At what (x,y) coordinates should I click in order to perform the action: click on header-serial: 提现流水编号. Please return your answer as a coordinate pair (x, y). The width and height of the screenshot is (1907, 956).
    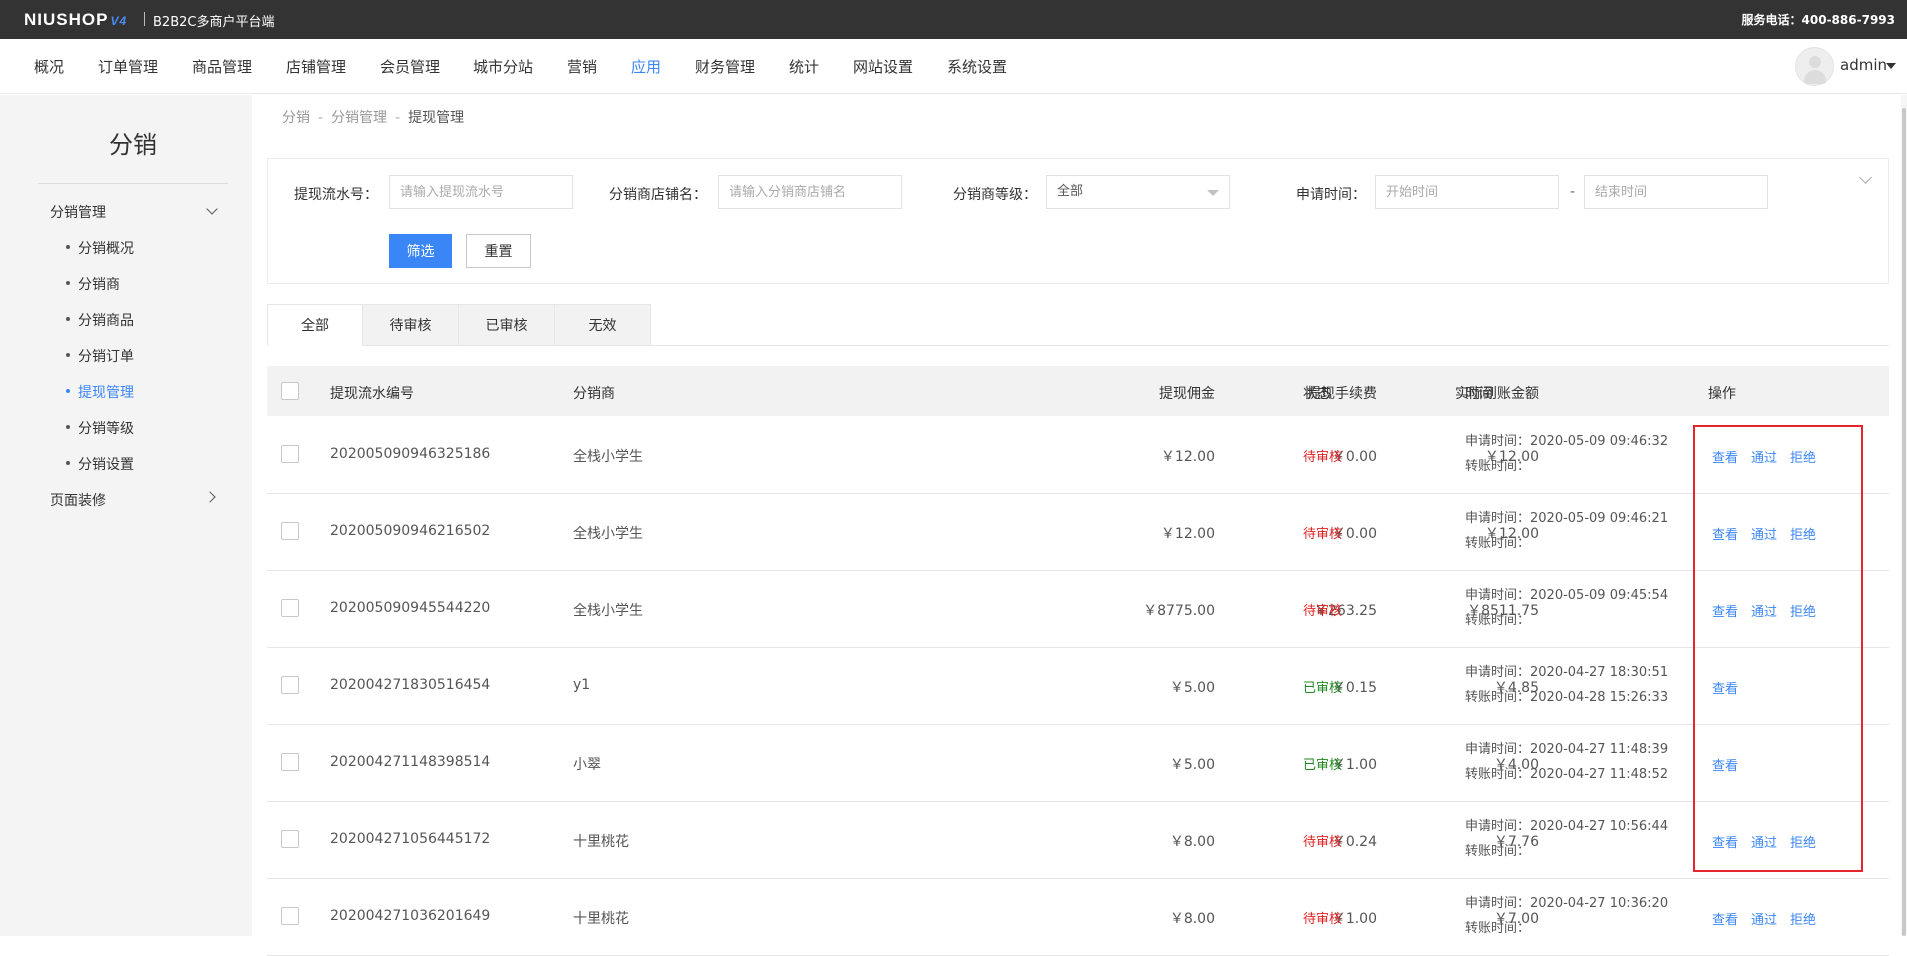
    Looking at the image, I should click on (372, 394).